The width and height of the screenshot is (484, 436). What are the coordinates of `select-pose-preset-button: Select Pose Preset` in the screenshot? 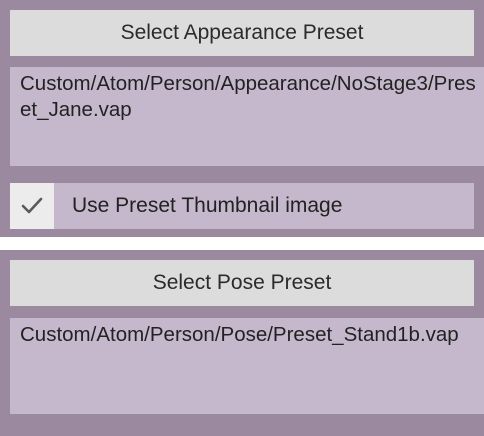 It's located at (242, 283).